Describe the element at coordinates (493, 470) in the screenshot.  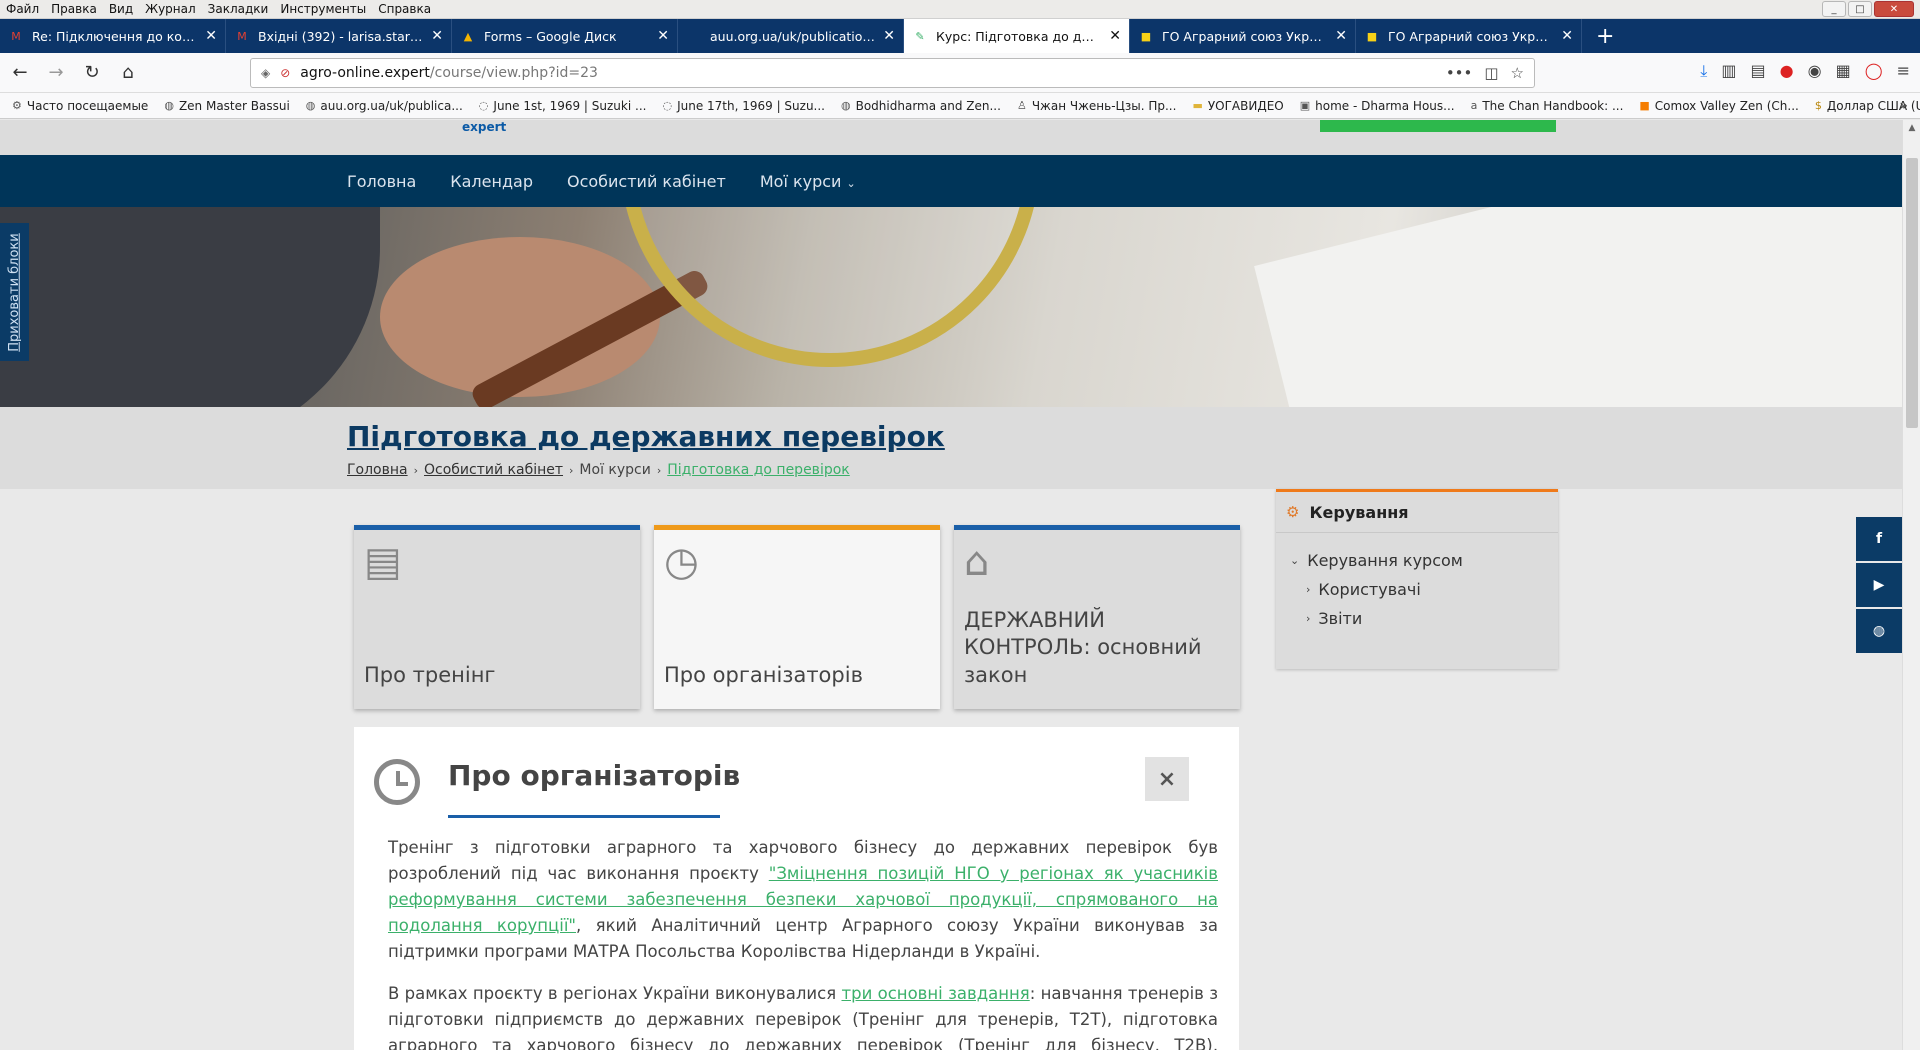
I see `breadcrumb-dashboard: Особистий кабінет` at that location.